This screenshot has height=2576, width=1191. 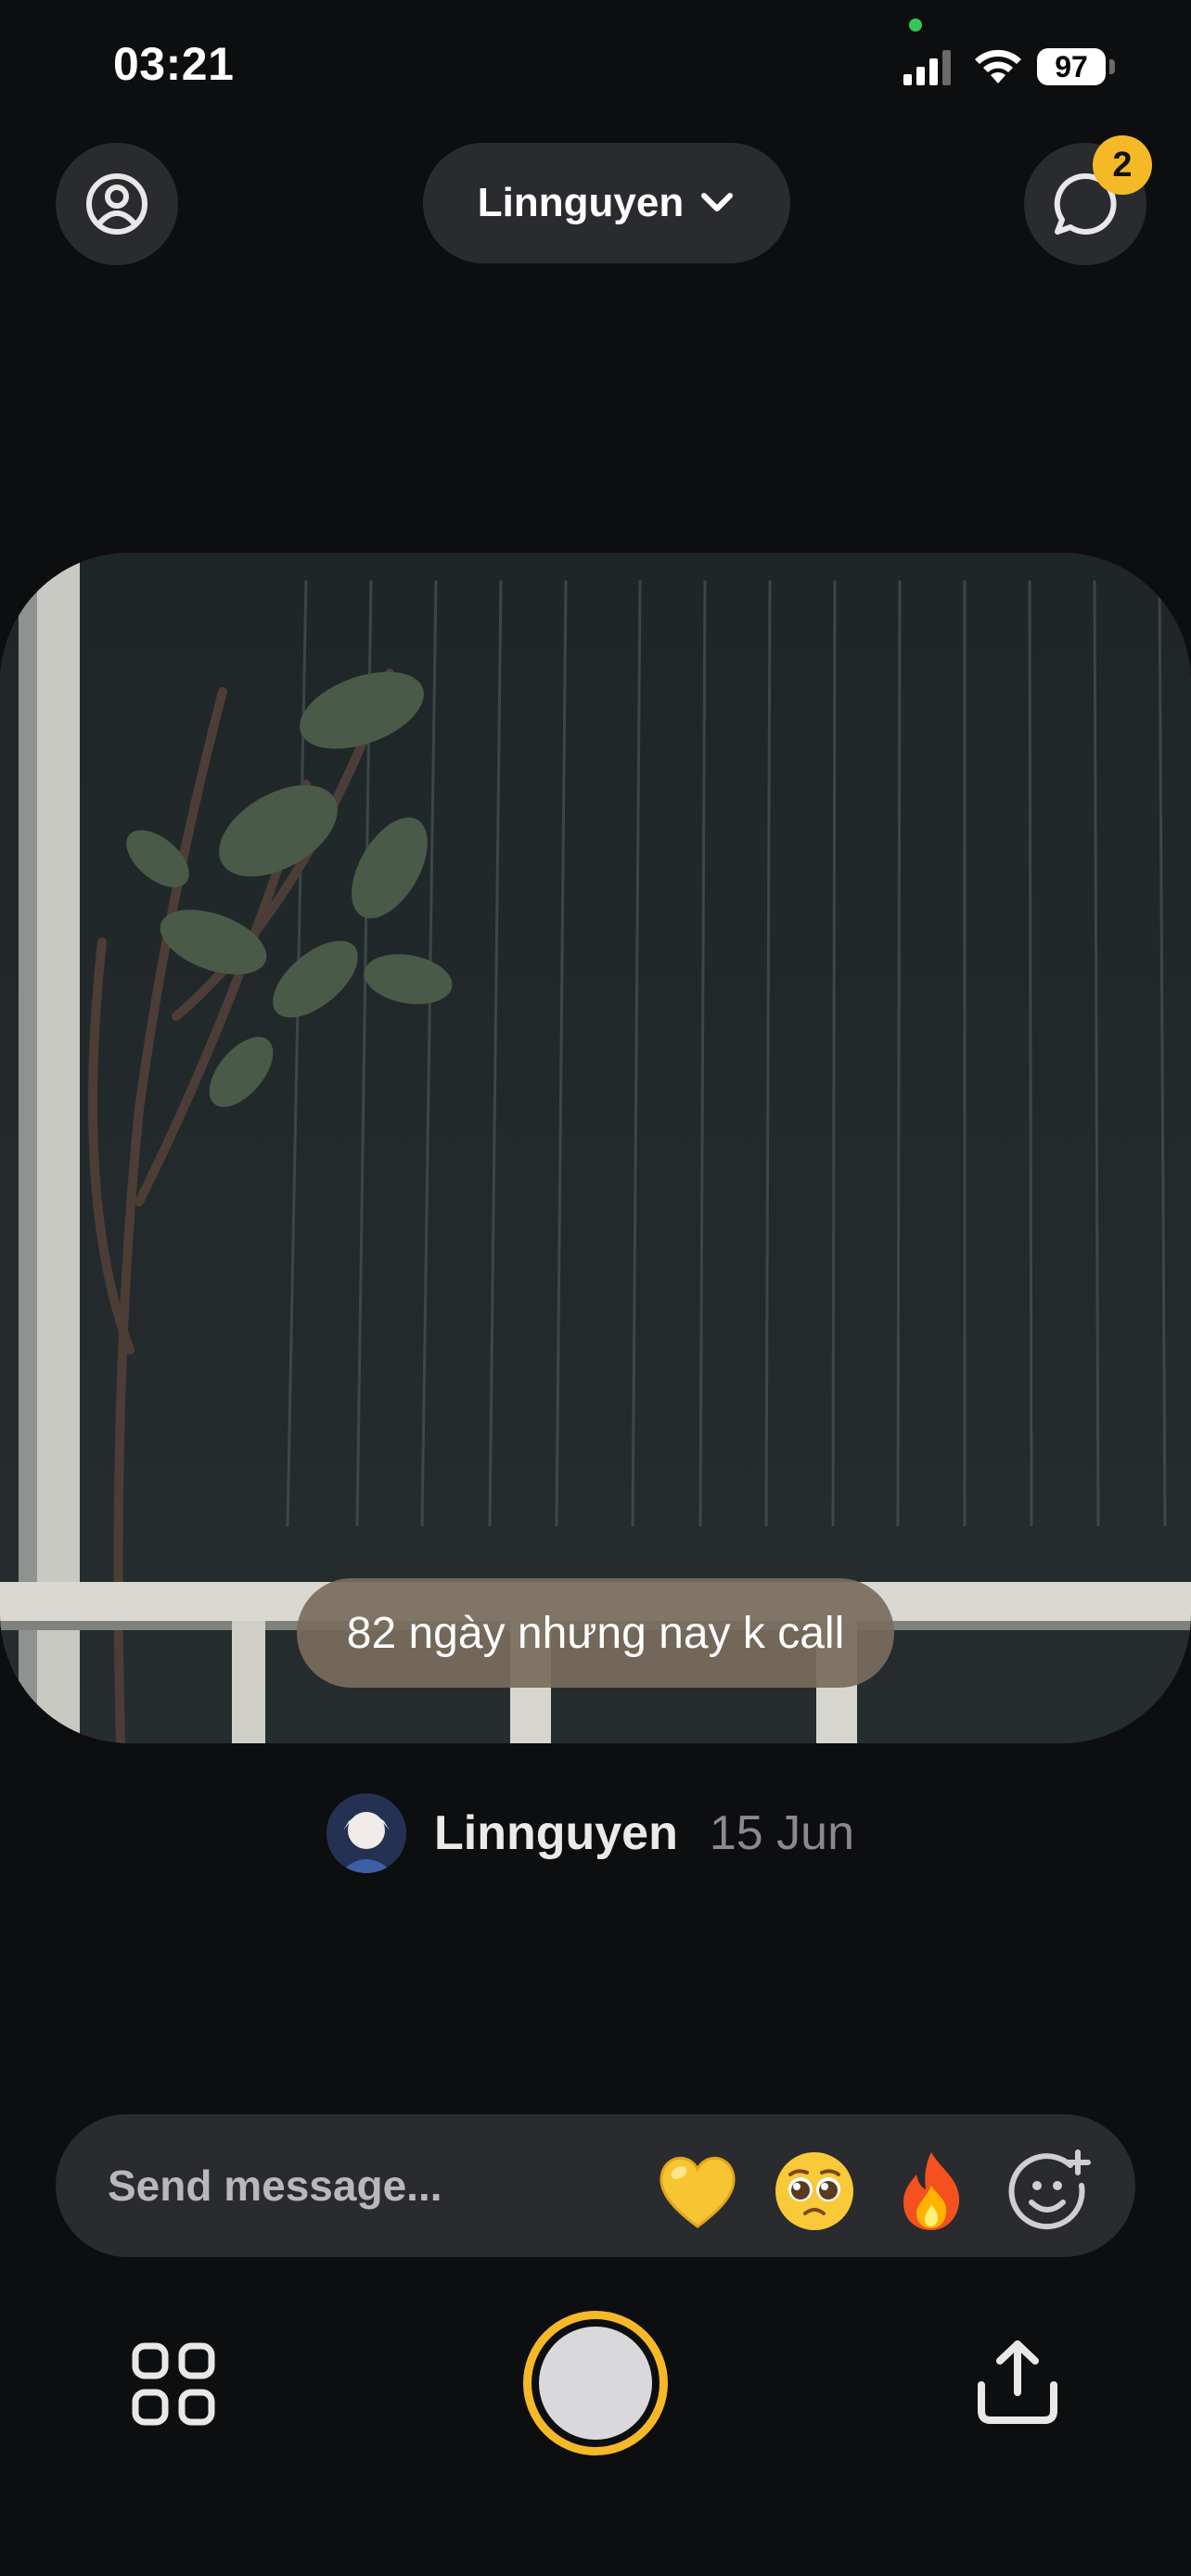 I want to click on grid-icon, so click(x=173, y=2384).